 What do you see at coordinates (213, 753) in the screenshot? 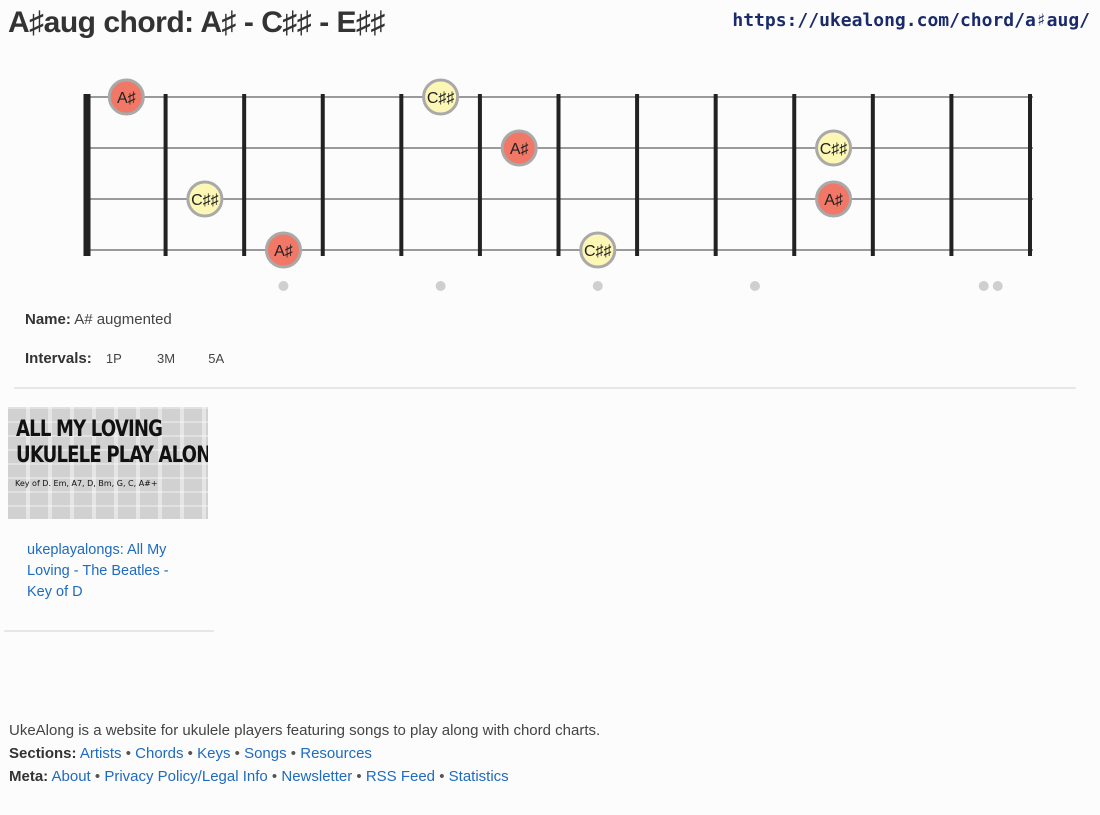
I see `footer-link-keys: Keys` at bounding box center [213, 753].